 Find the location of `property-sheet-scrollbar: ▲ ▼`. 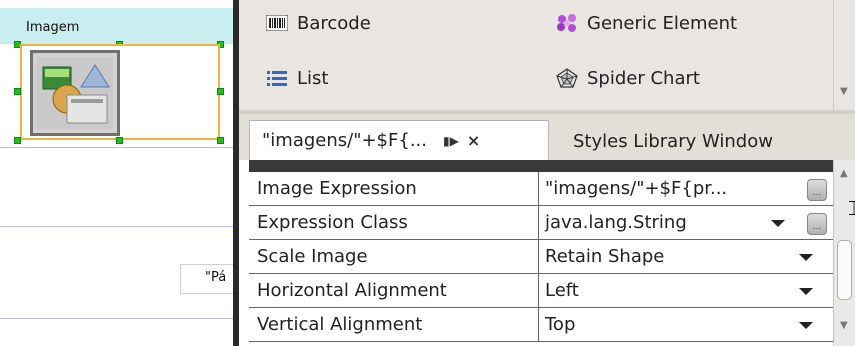

property-sheet-scrollbar: ▲ ▼ is located at coordinates (844, 253).